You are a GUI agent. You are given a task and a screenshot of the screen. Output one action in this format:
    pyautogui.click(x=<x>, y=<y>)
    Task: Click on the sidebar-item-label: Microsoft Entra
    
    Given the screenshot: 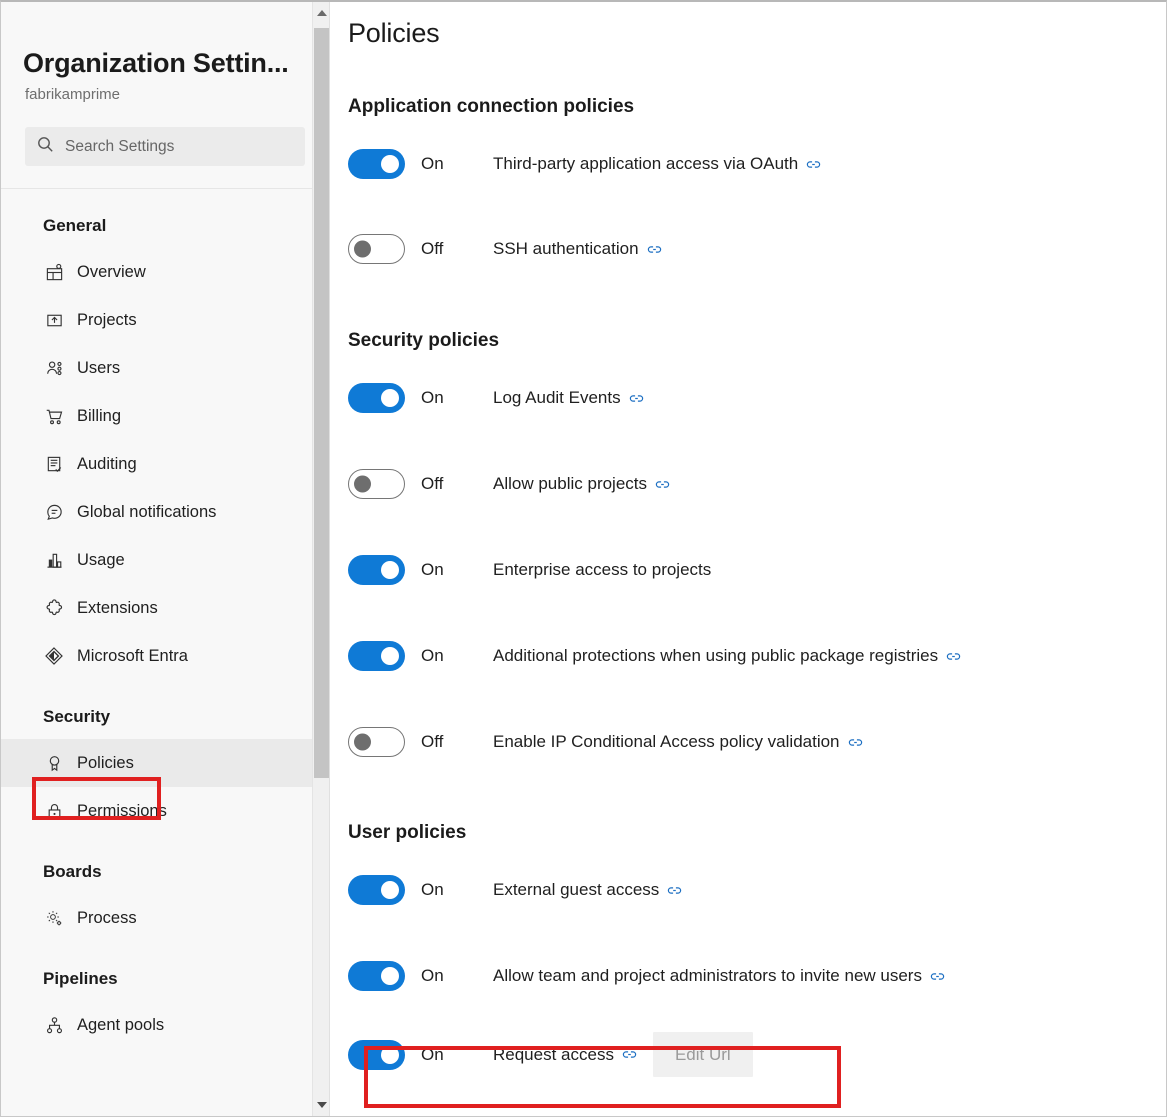 What is the action you would take?
    pyautogui.click(x=132, y=656)
    